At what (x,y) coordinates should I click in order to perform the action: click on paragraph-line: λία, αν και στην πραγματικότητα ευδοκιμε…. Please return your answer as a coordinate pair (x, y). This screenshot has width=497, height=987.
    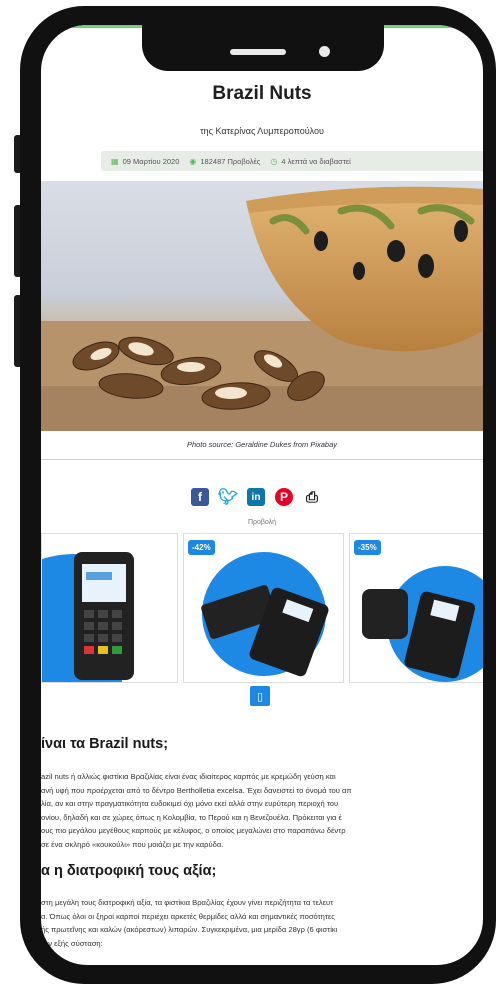
    Looking at the image, I should click on (190, 804).